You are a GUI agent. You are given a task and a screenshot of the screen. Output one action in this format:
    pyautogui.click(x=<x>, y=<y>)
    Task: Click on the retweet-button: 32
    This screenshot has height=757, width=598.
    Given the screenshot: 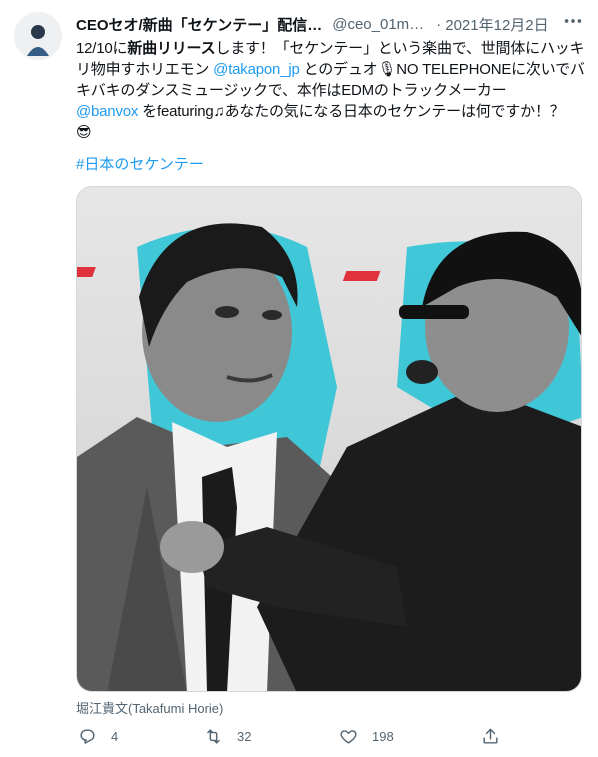 What is the action you would take?
    pyautogui.click(x=227, y=736)
    